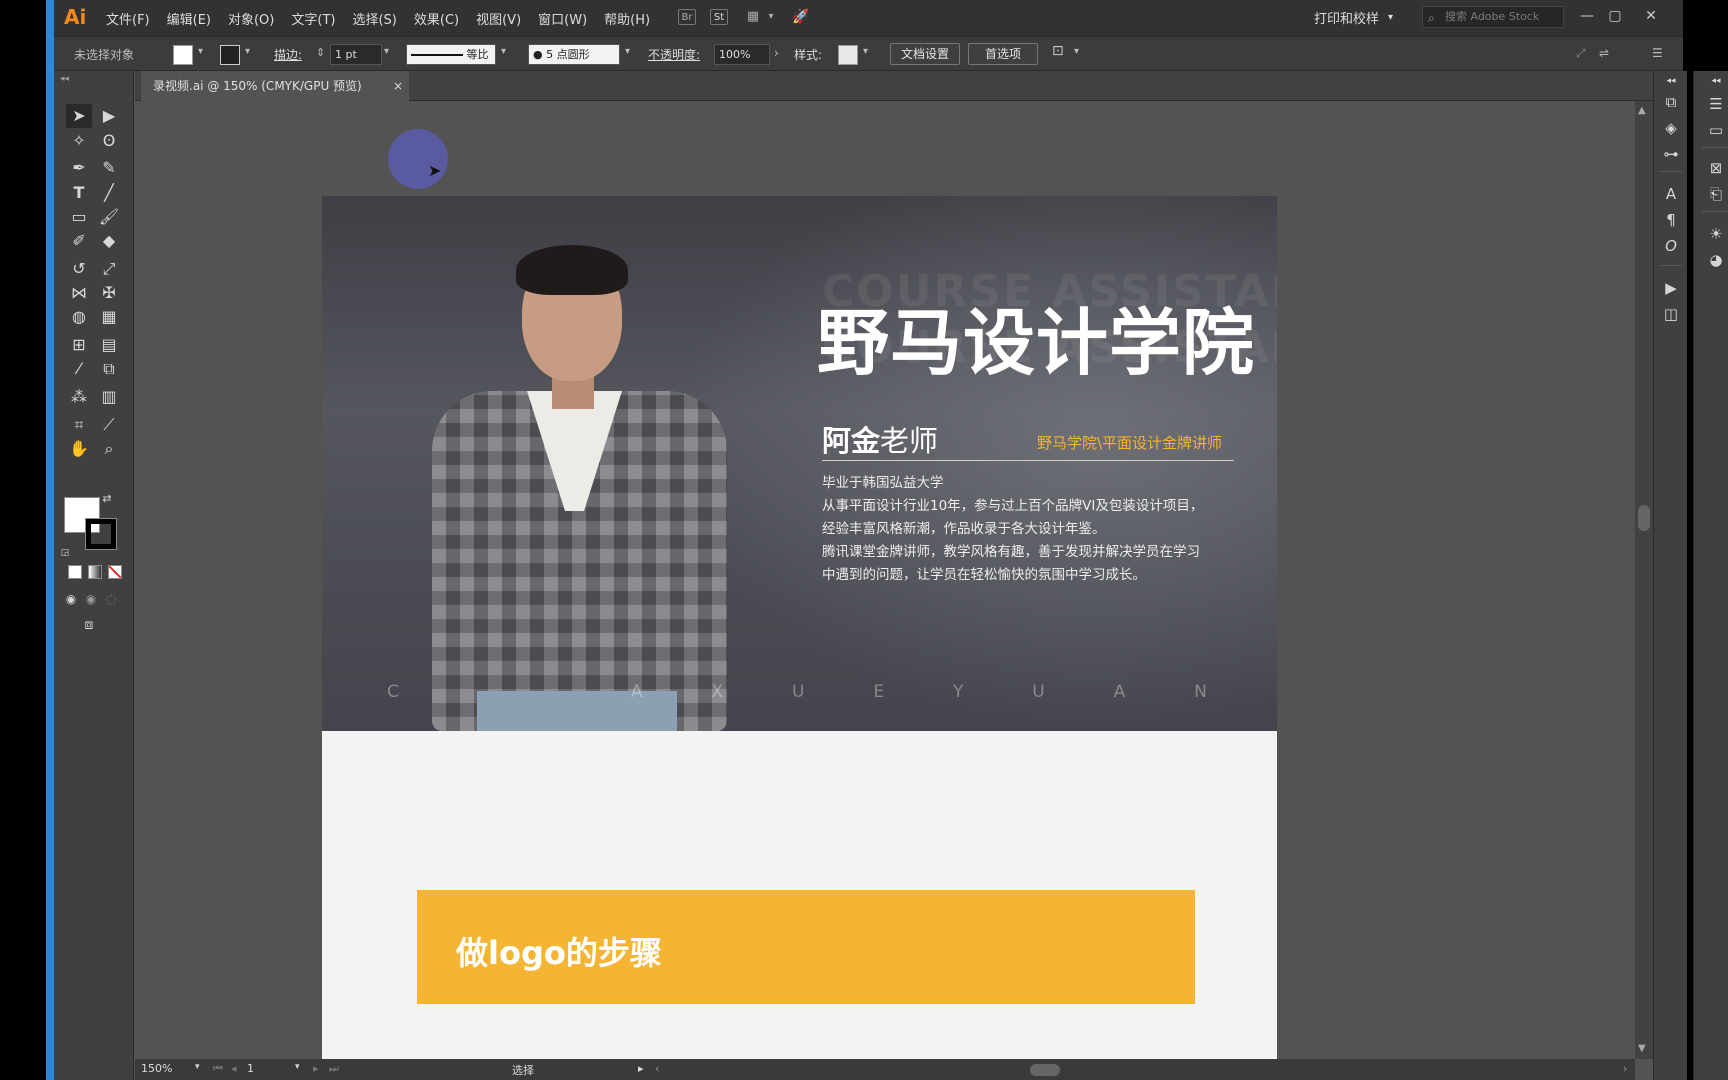  What do you see at coordinates (288, 54) in the screenshot?
I see `stroke-label: 描边:` at bounding box center [288, 54].